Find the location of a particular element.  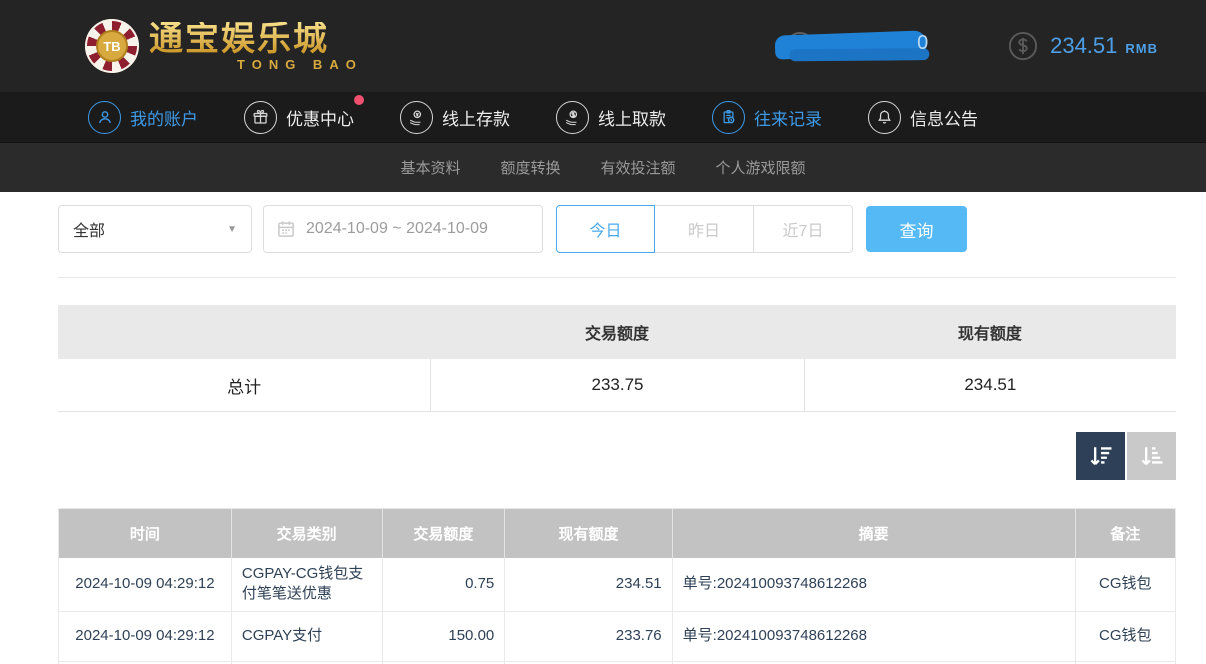

summary-total-label: 总计 is located at coordinates (244, 387).